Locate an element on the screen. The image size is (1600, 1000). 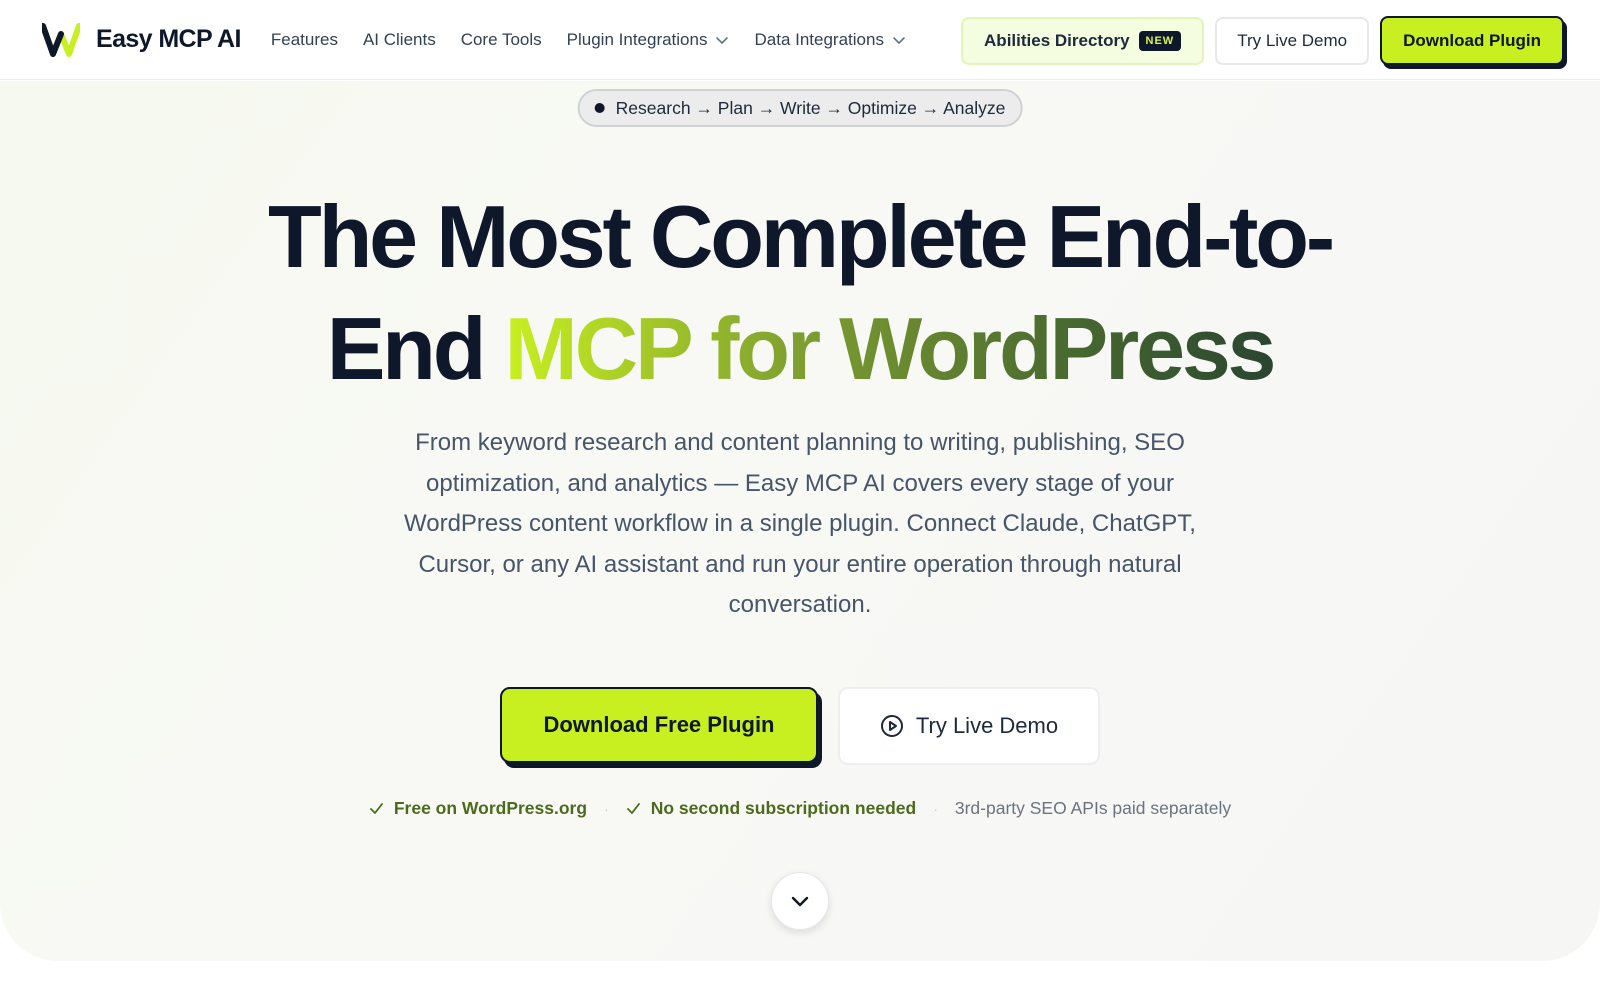
try-live-demo-nav-label: Try Live Demo is located at coordinates (1292, 40).